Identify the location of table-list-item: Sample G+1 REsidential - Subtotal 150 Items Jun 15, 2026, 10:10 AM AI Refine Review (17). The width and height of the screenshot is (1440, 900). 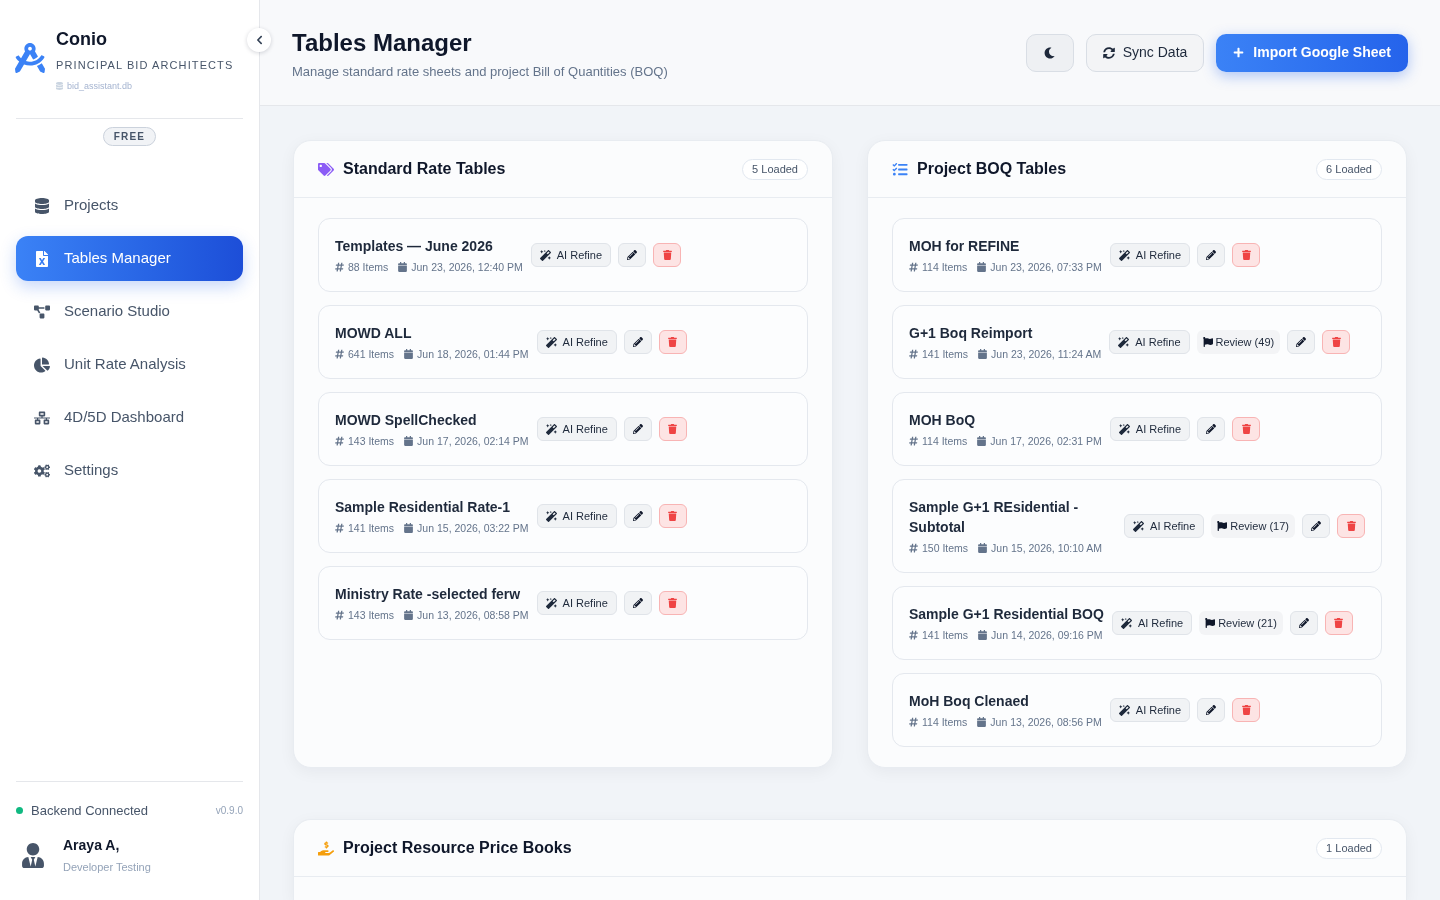
(1137, 526).